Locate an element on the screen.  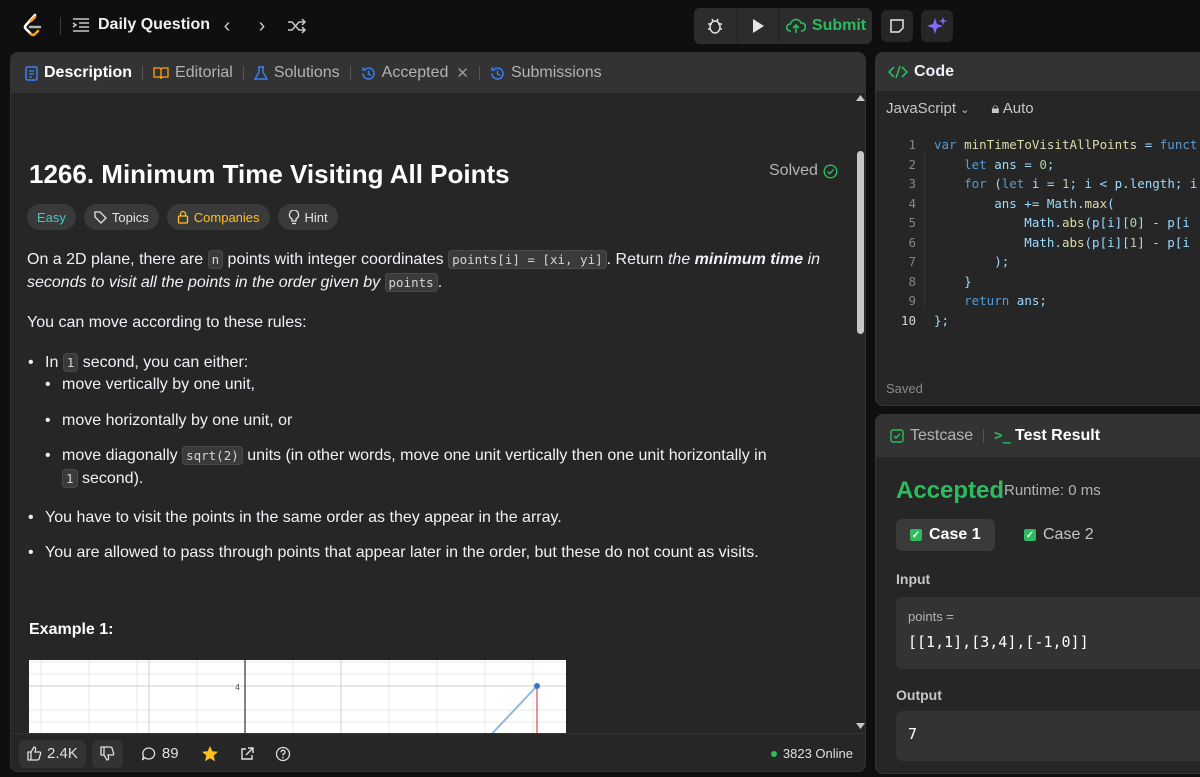
external-link-icon is located at coordinates (247, 753).